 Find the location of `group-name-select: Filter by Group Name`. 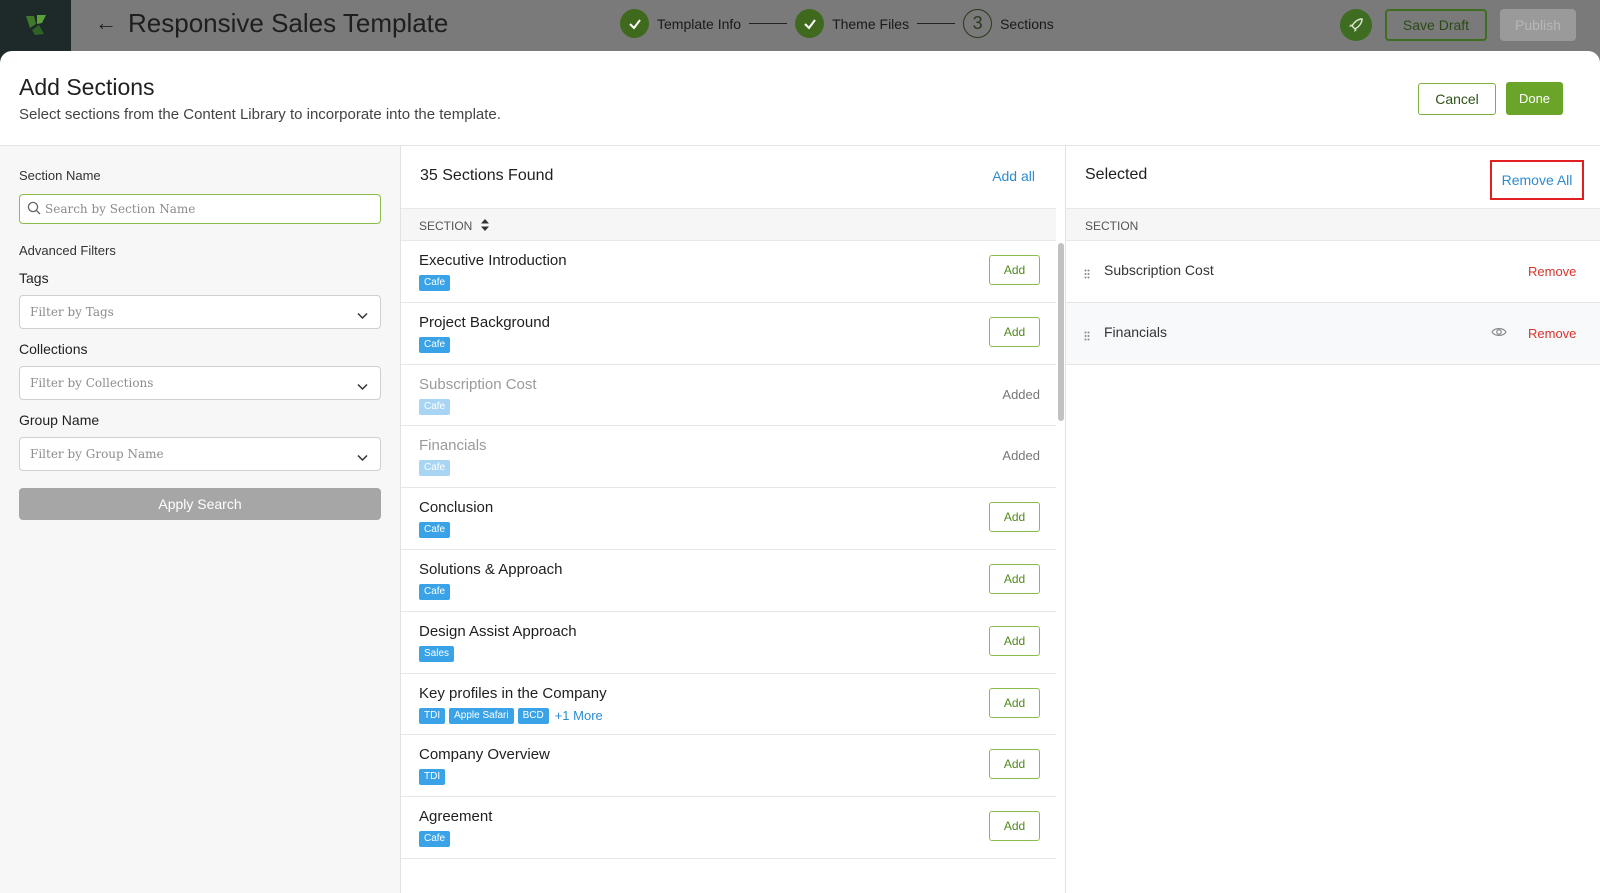

group-name-select: Filter by Group Name is located at coordinates (200, 454).